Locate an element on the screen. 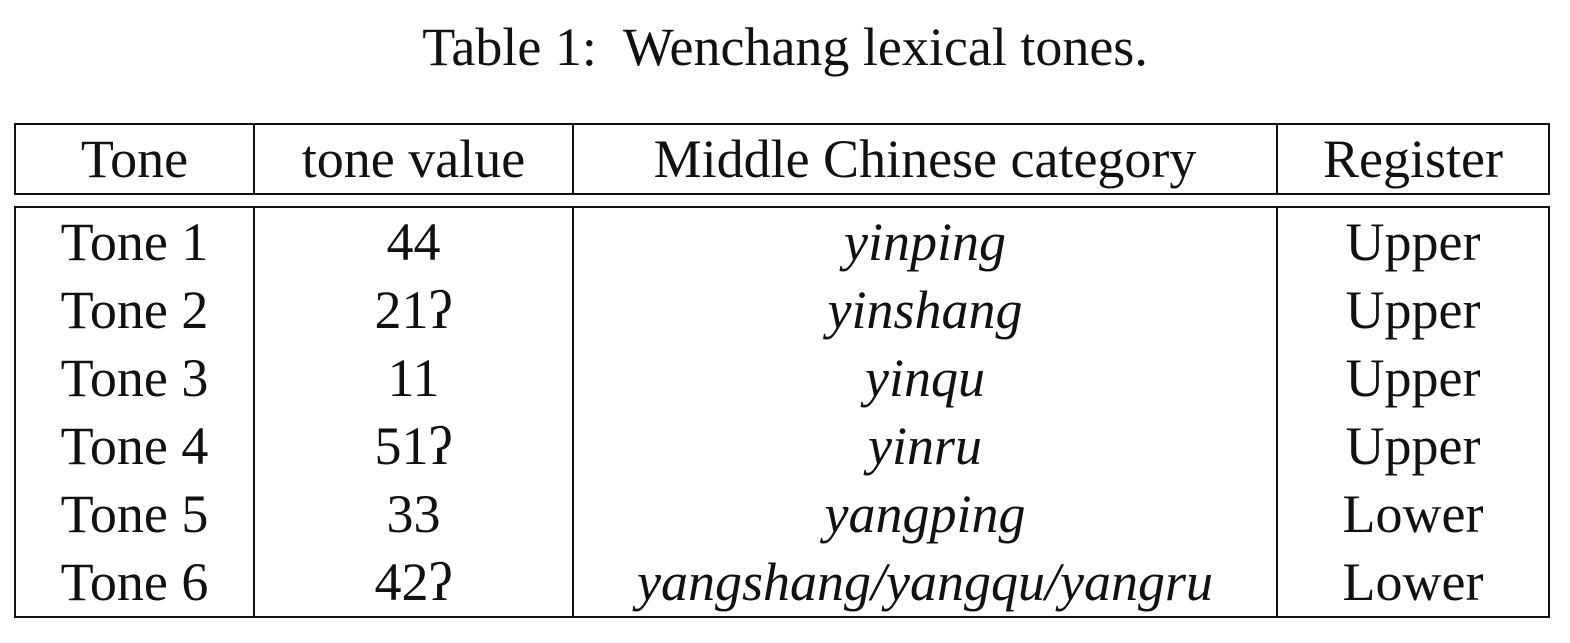  cell-tone: Tone 1 is located at coordinates (134, 242).